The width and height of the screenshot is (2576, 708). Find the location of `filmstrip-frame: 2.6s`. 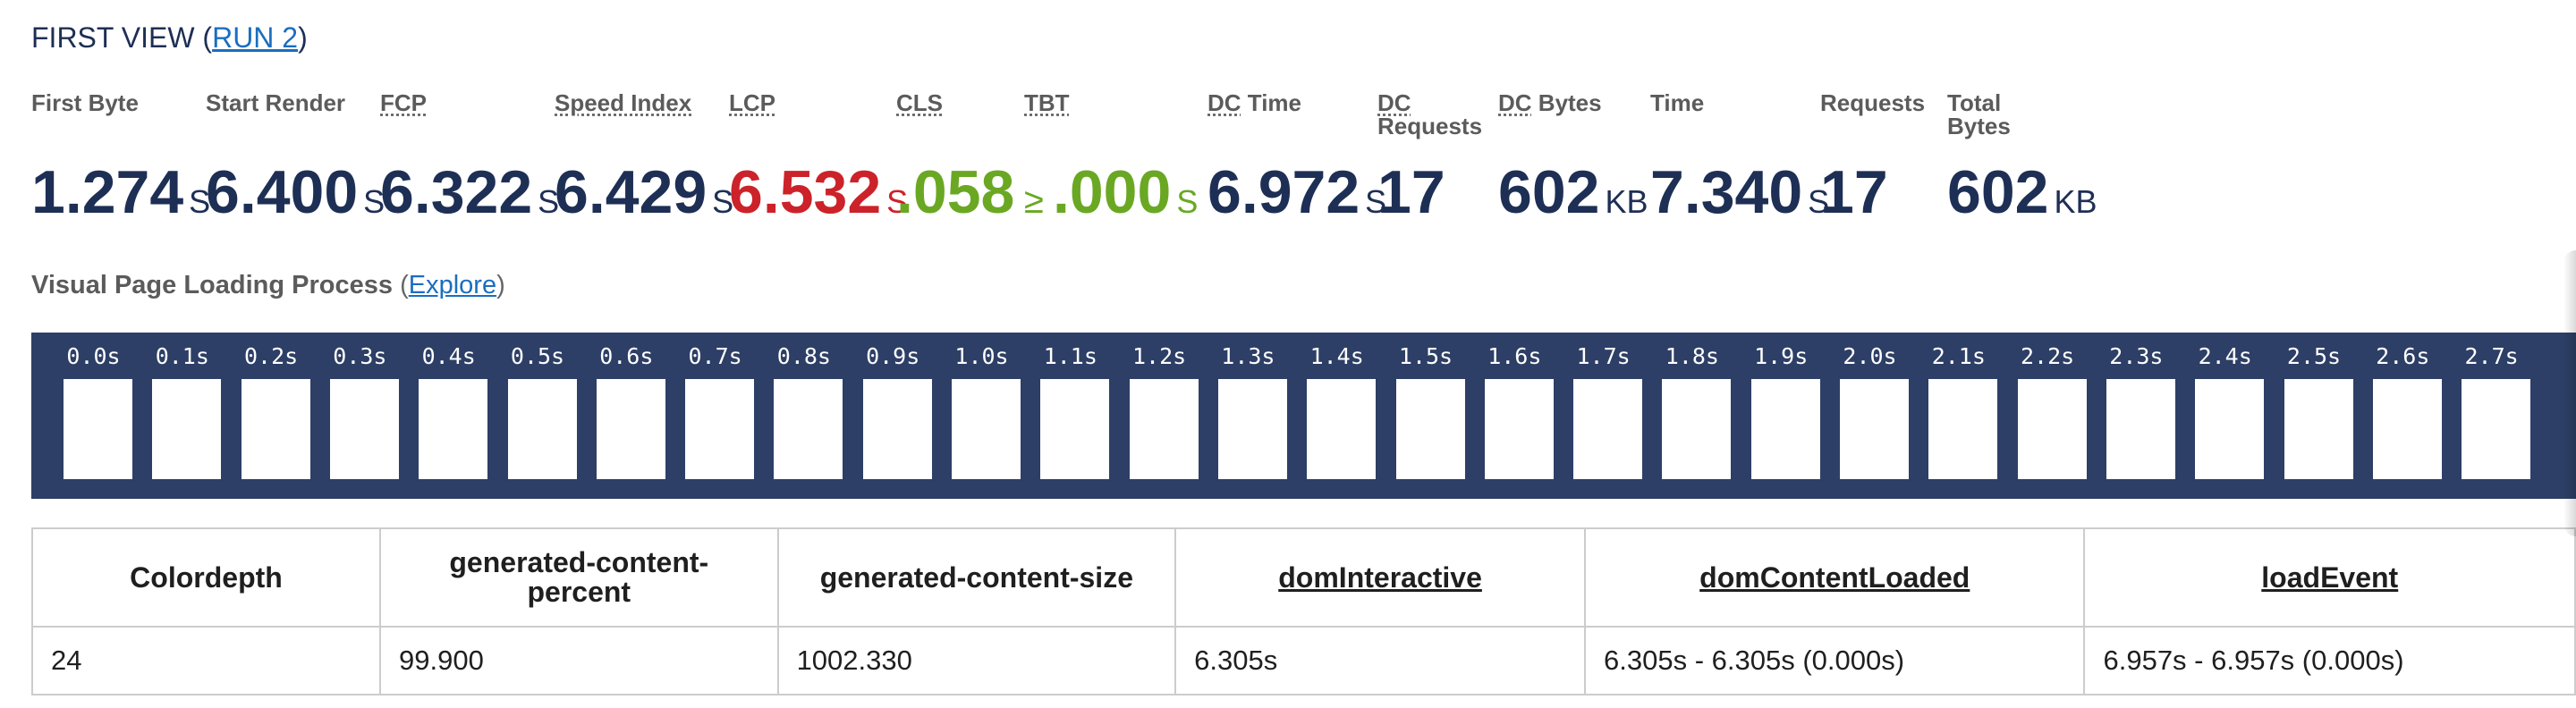

filmstrip-frame: 2.6s is located at coordinates (2403, 416).